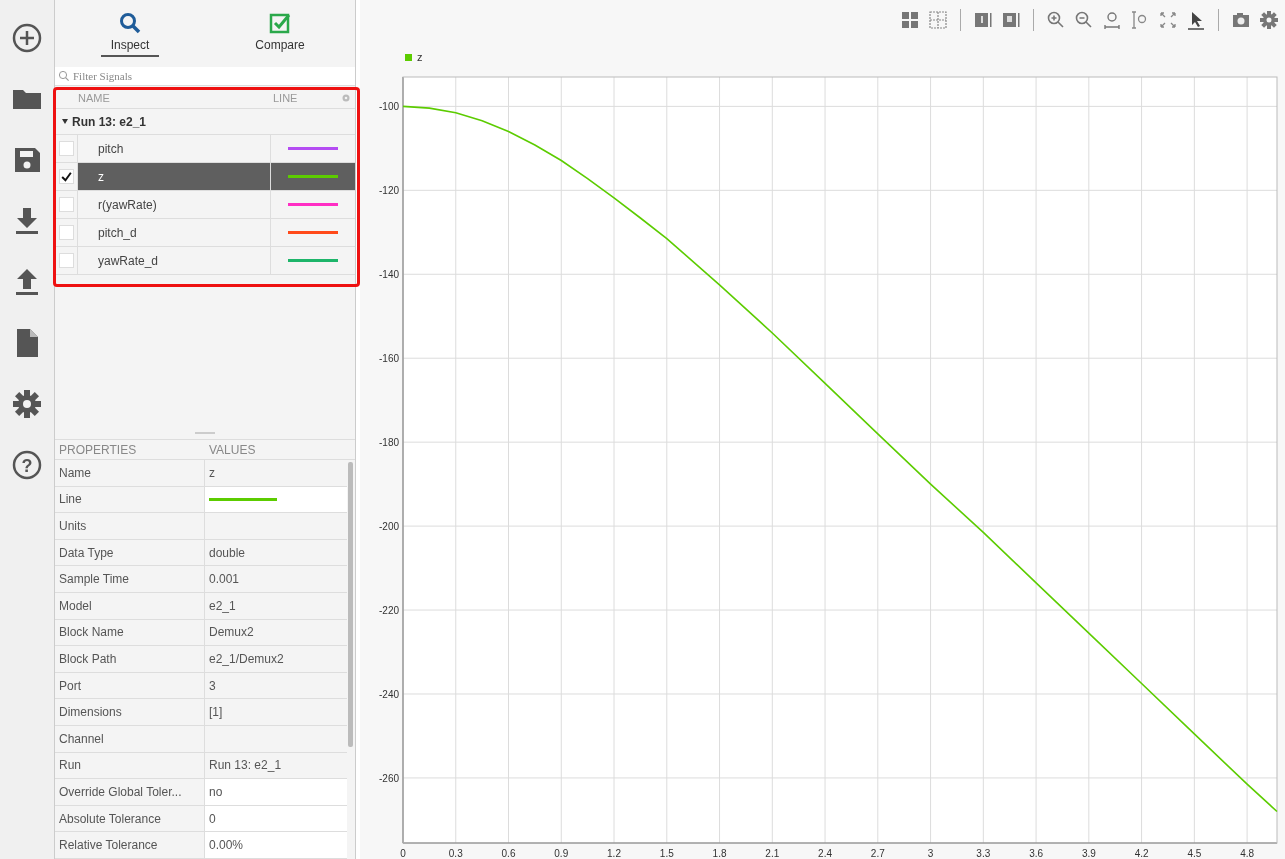 The width and height of the screenshot is (1285, 859). Describe the element at coordinates (128, 261) in the screenshot. I see `signal-name: yawRate_d` at that location.